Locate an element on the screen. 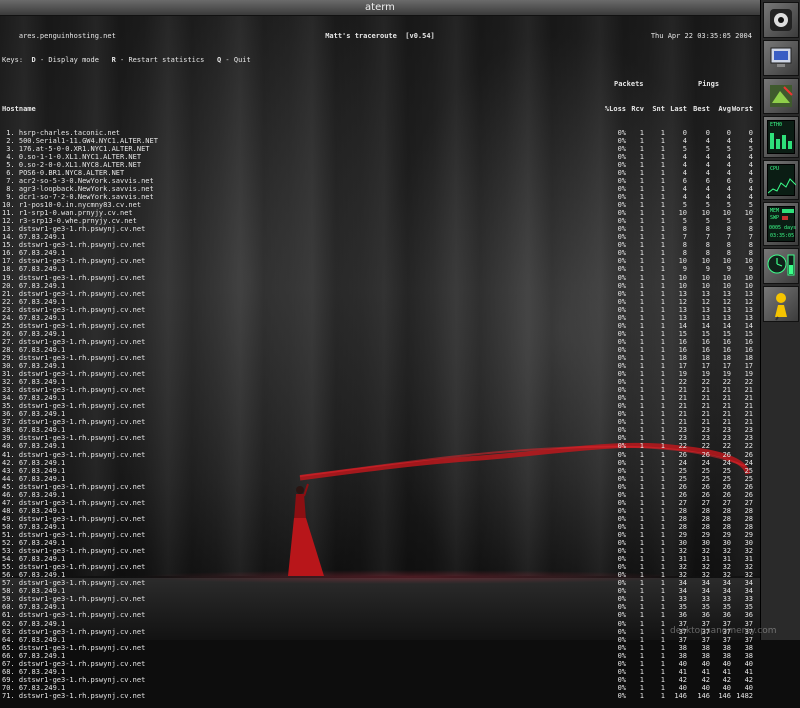  column-group-line: Packets Pings is located at coordinates (380, 84).